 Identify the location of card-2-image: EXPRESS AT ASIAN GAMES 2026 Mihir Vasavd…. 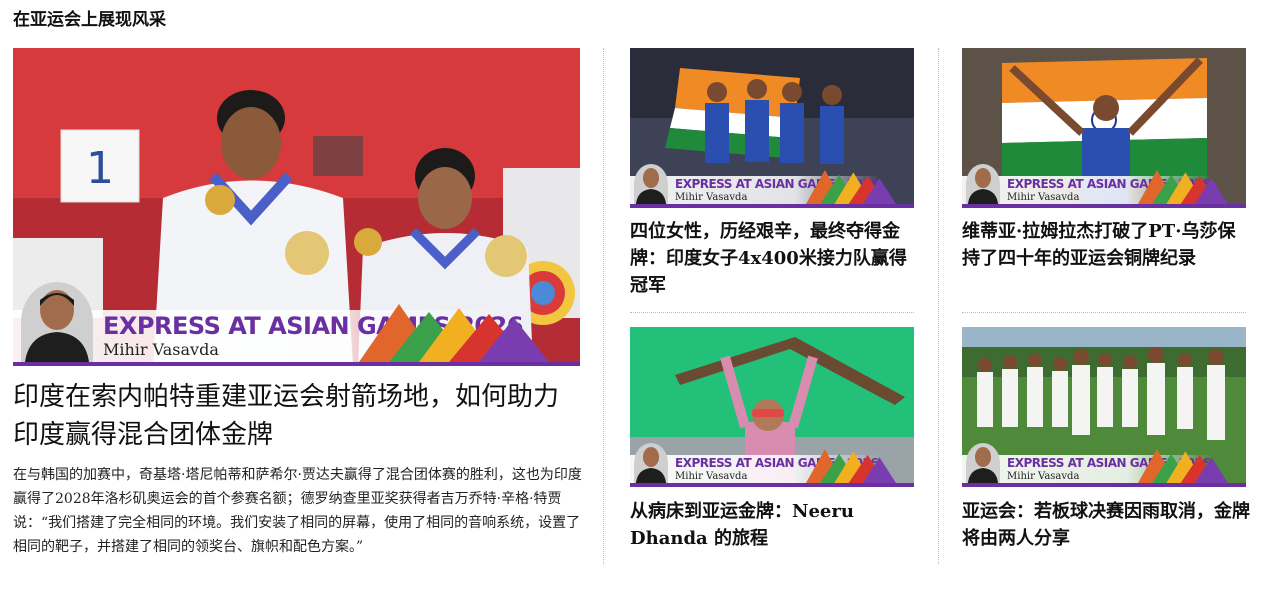
(1104, 128).